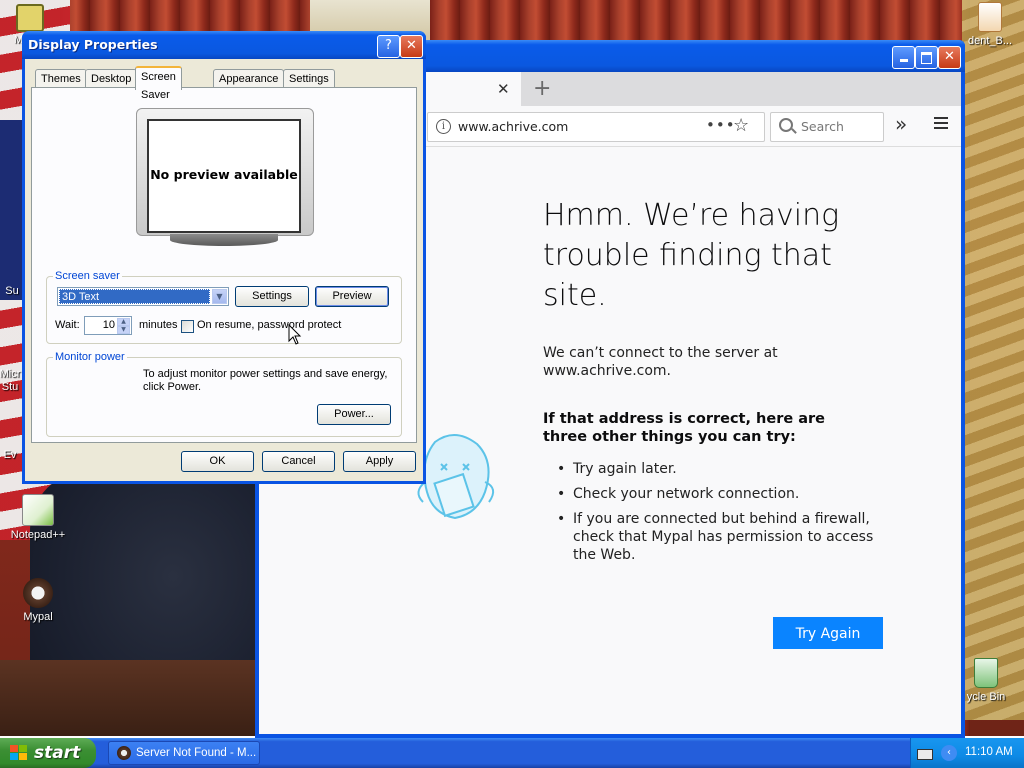 The height and width of the screenshot is (768, 1024). Describe the element at coordinates (822, 126) in the screenshot. I see `search-placeholder: Search` at that location.